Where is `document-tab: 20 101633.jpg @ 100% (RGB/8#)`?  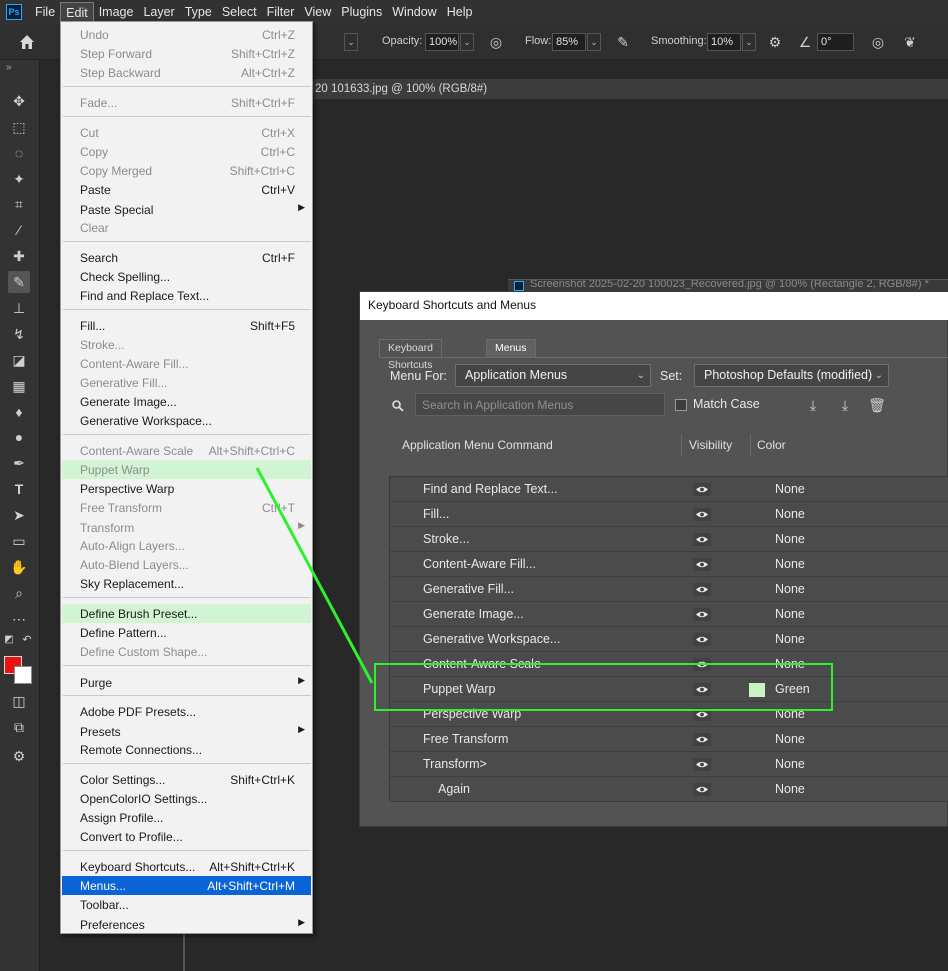 document-tab: 20 101633.jpg @ 100% (RGB/8#) is located at coordinates (630, 89).